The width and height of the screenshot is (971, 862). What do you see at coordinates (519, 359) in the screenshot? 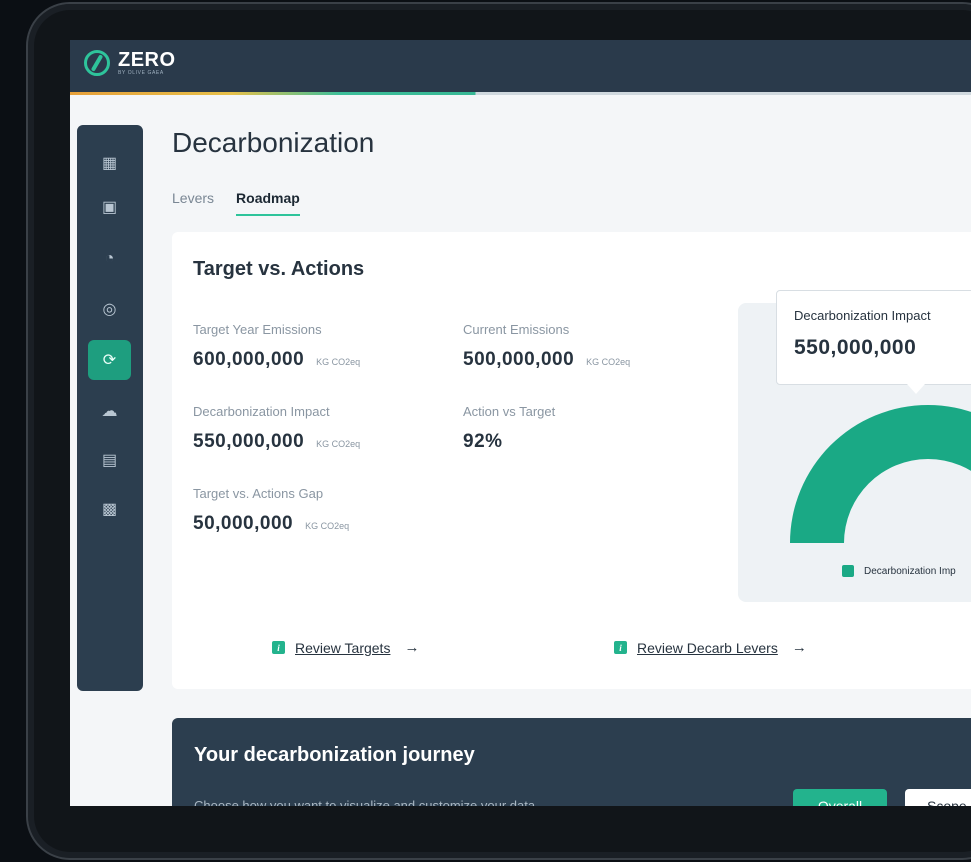
I see `metric-value: 500,000,000` at bounding box center [519, 359].